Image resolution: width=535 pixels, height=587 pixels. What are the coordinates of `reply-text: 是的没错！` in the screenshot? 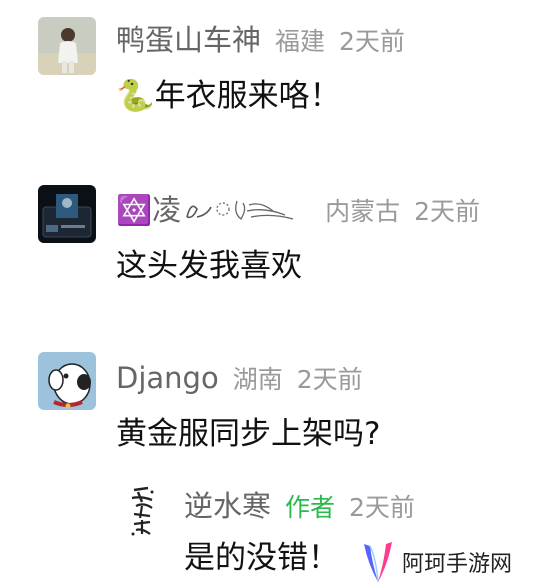 It's located at (261, 558).